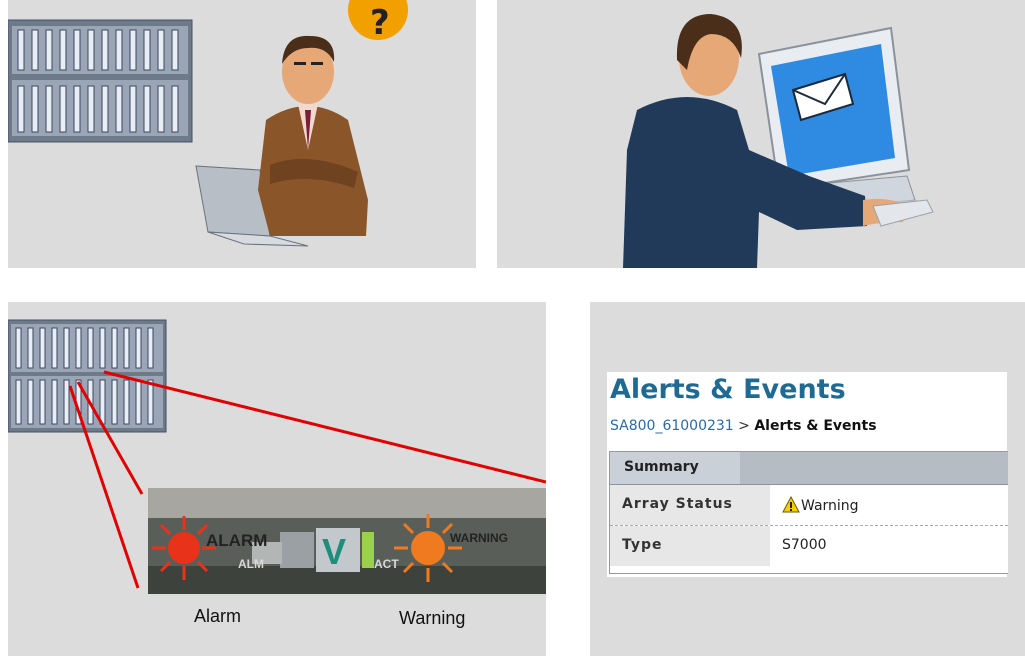 The height and width of the screenshot is (656, 1025). What do you see at coordinates (791, 504) in the screenshot?
I see `warning-icon` at bounding box center [791, 504].